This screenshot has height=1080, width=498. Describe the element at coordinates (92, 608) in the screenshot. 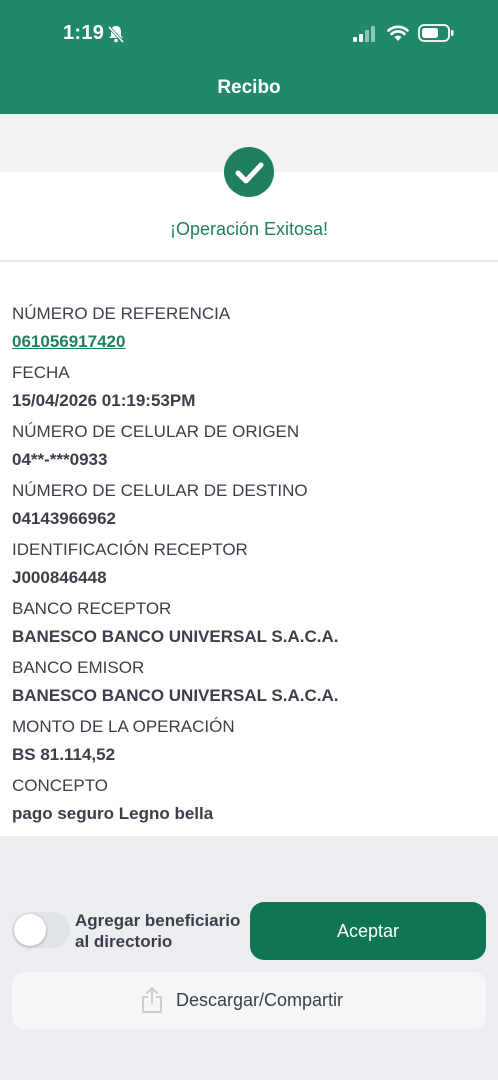

I see `field-label: BANCO RECEPTOR` at that location.